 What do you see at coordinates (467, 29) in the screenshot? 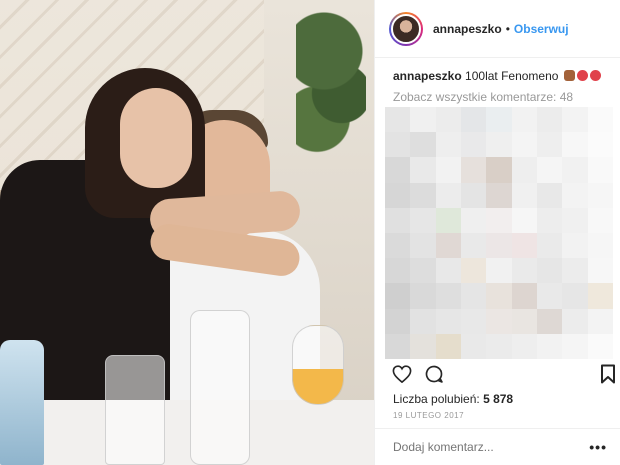
I see `author-username: annapeszko` at bounding box center [467, 29].